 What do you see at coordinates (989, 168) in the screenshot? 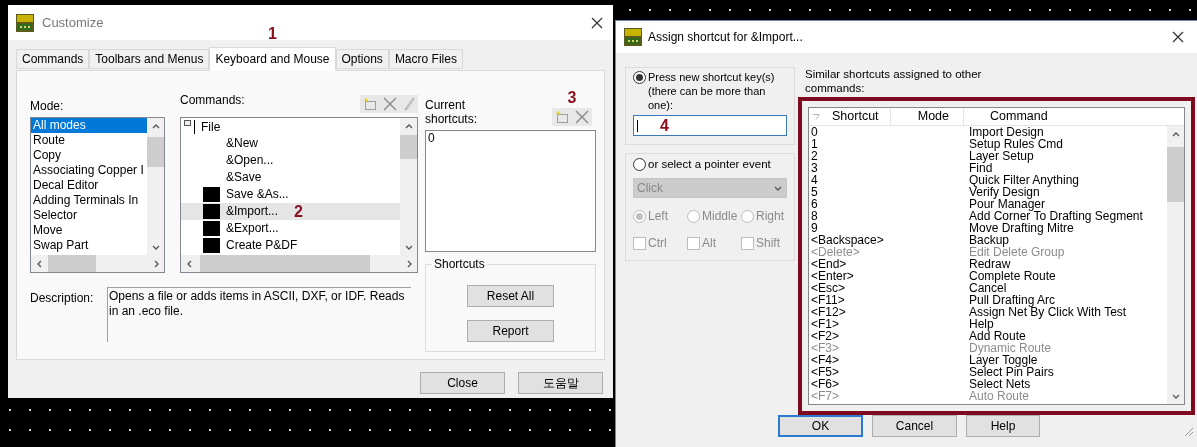
I see `table-row: 3 Find` at bounding box center [989, 168].